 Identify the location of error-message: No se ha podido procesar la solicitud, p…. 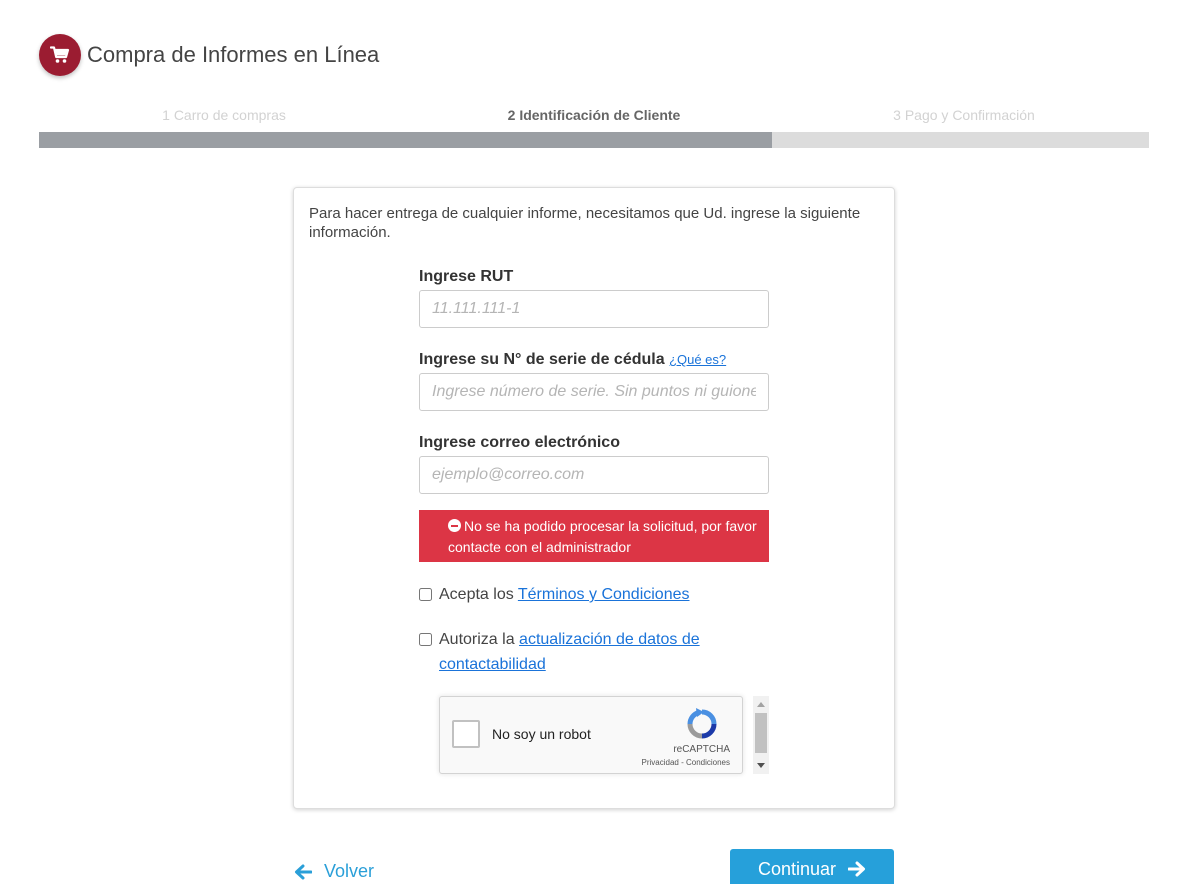
(602, 536).